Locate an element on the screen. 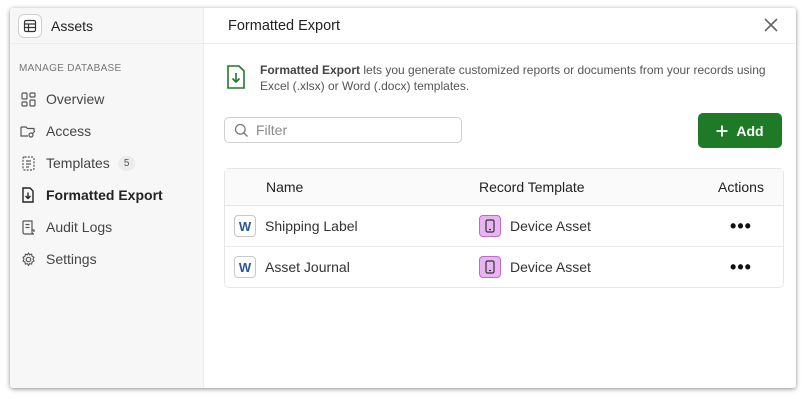  sidebar-item-settings: Settings is located at coordinates (106, 259).